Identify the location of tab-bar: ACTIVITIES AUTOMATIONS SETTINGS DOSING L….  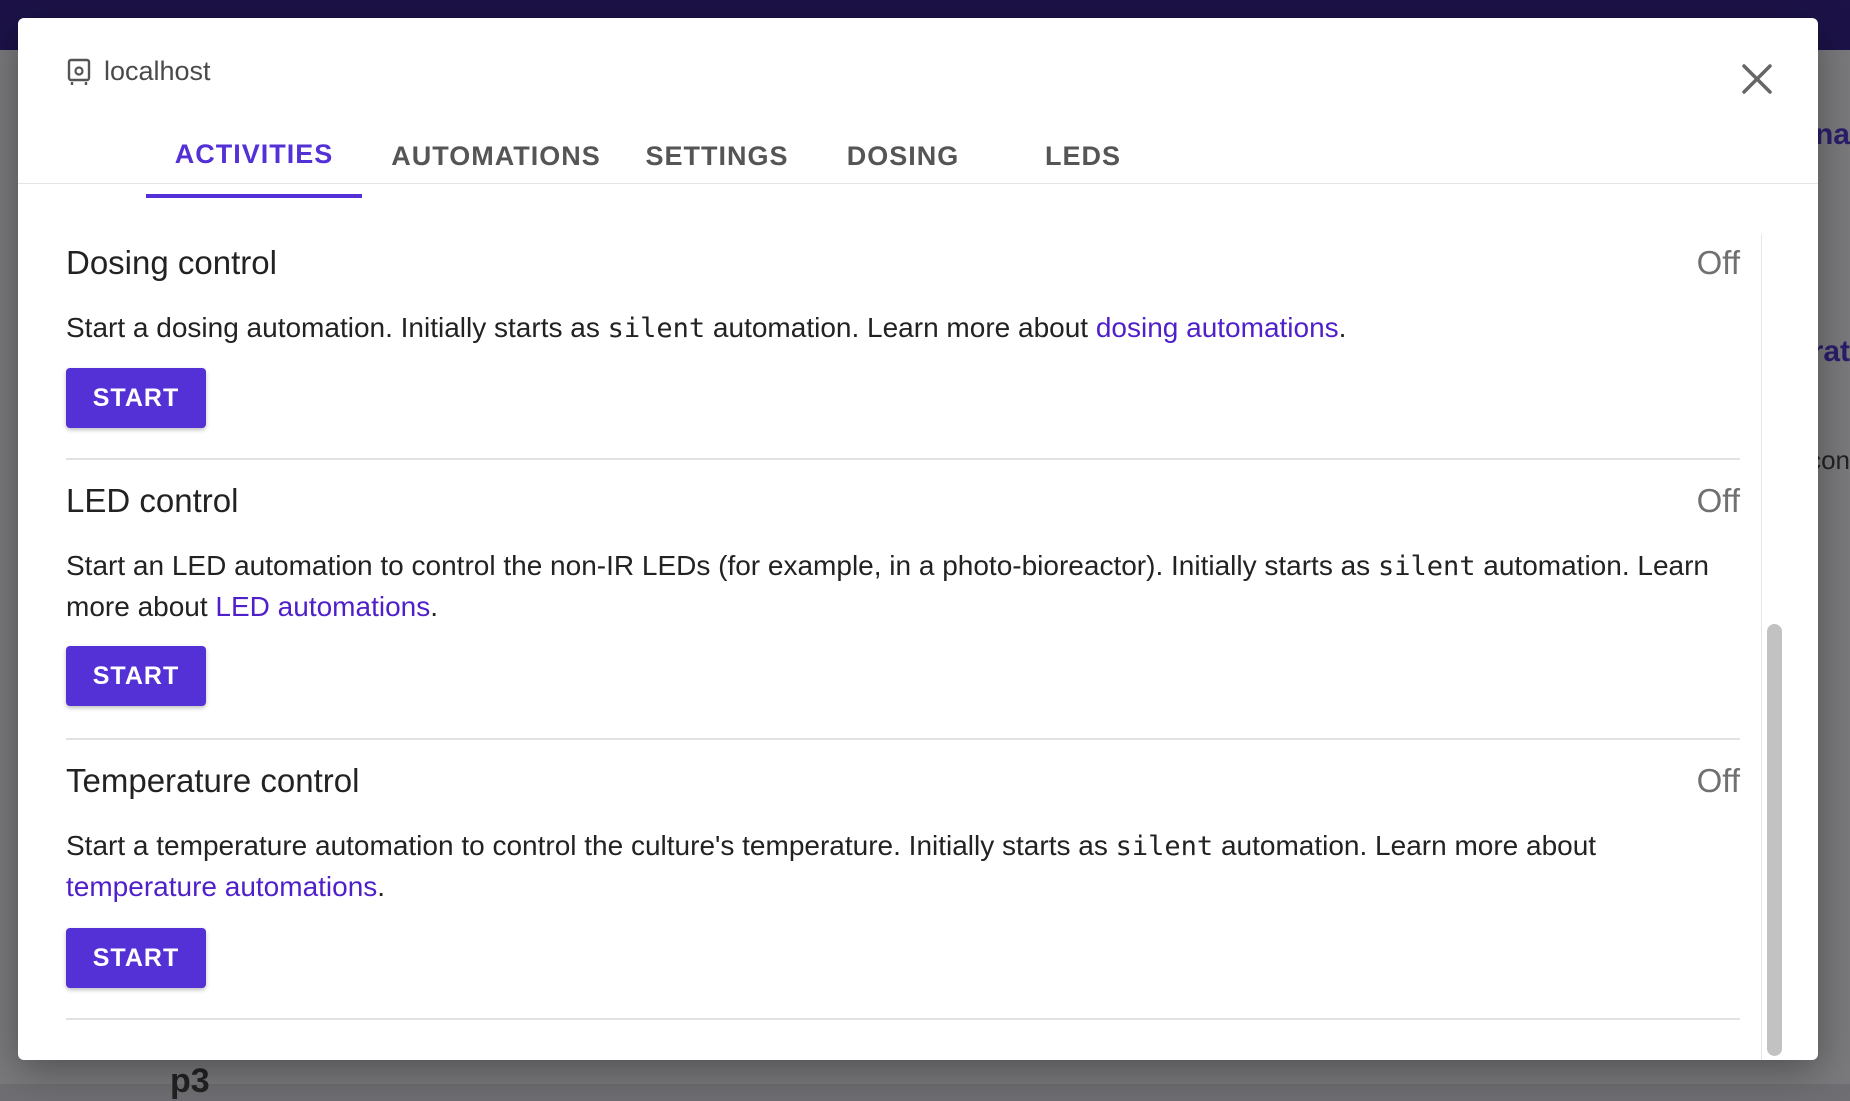
(655, 158).